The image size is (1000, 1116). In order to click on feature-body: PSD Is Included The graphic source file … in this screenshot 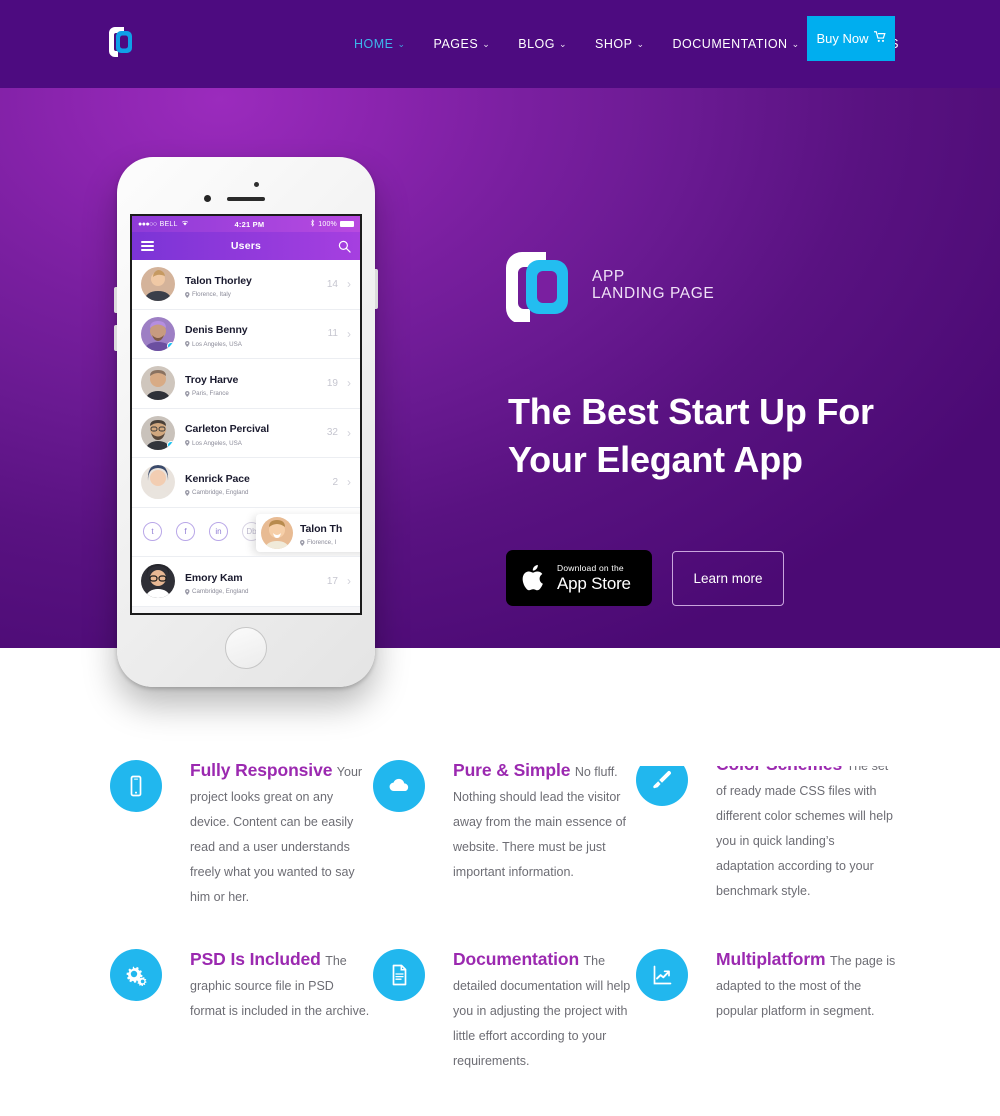, I will do `click(280, 1011)`.